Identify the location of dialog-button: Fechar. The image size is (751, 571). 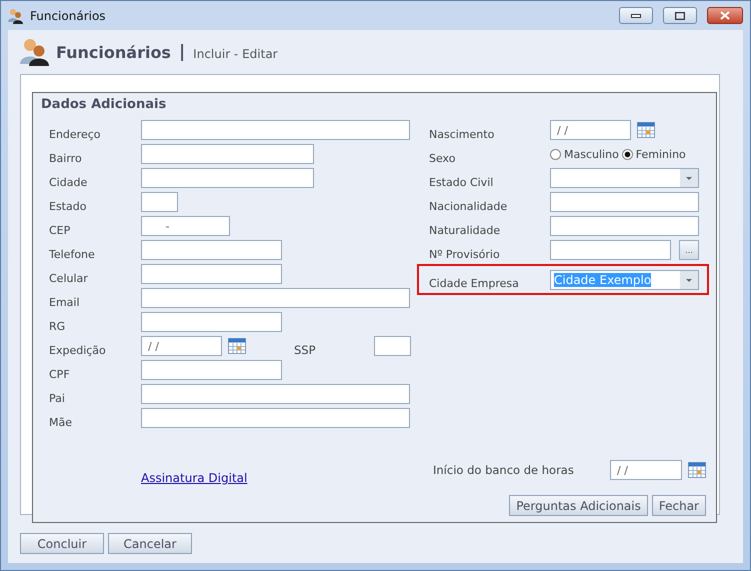
(679, 505).